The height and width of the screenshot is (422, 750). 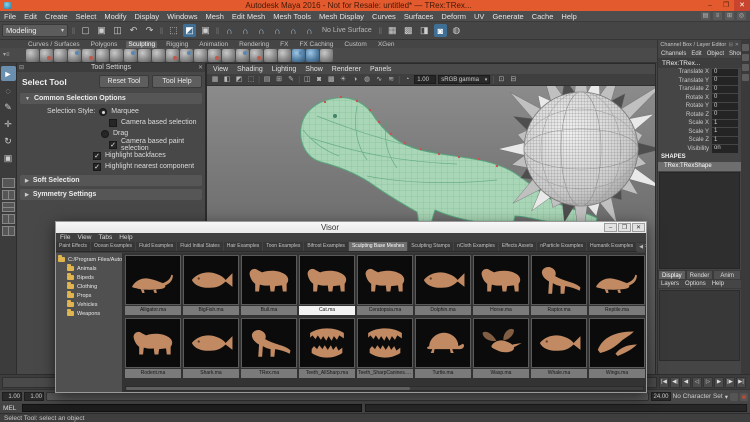 I want to click on tab-toon-examples: Toon Examples, so click(x=284, y=246).